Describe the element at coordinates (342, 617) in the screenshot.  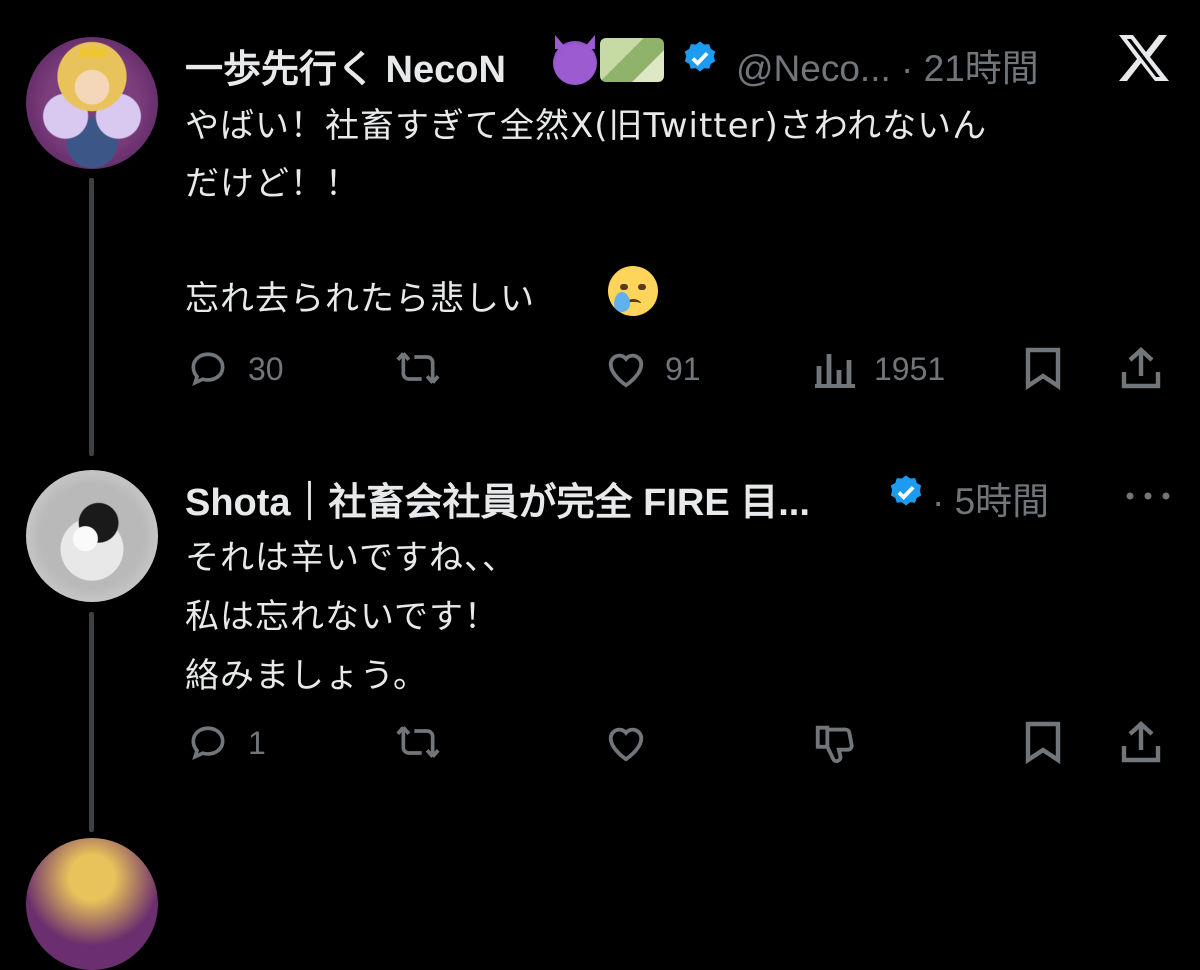
I see `tweet-text-line-2: 私は忘れないです！` at that location.